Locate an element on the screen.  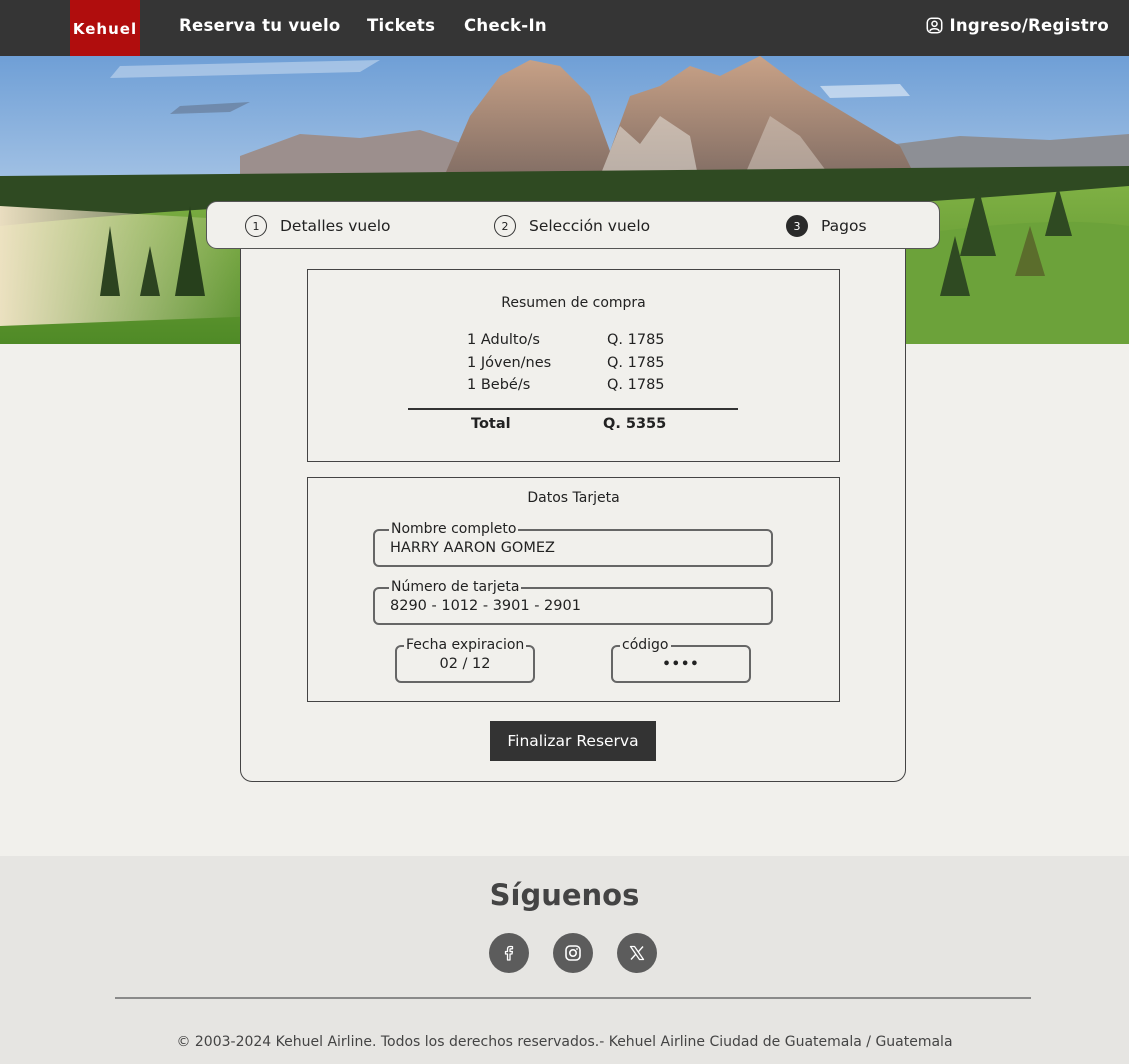
security-code-field: código •••• is located at coordinates (681, 659).